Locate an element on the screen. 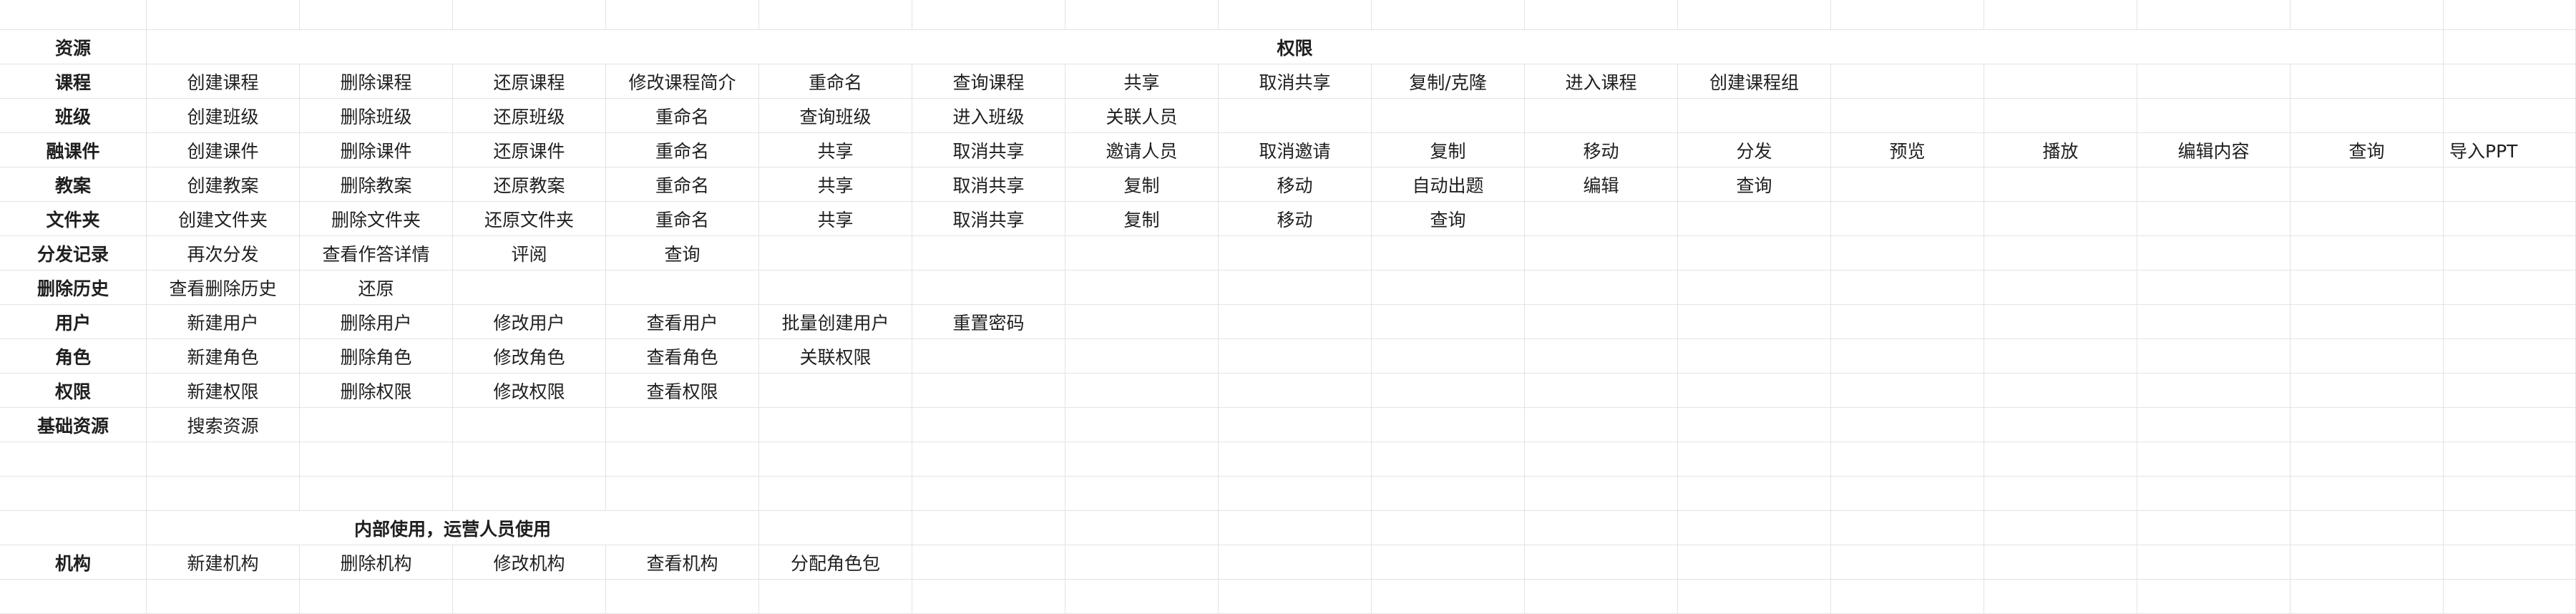  row-resource-label: 课程 is located at coordinates (73, 81).